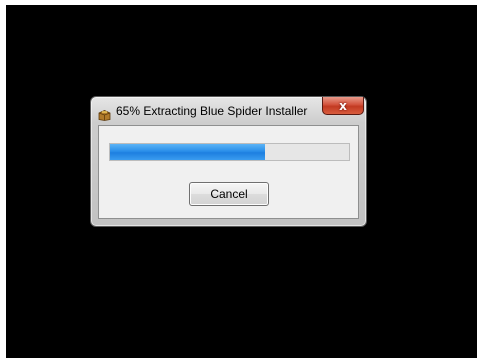  I want to click on extraction-progress-bar, so click(229, 152).